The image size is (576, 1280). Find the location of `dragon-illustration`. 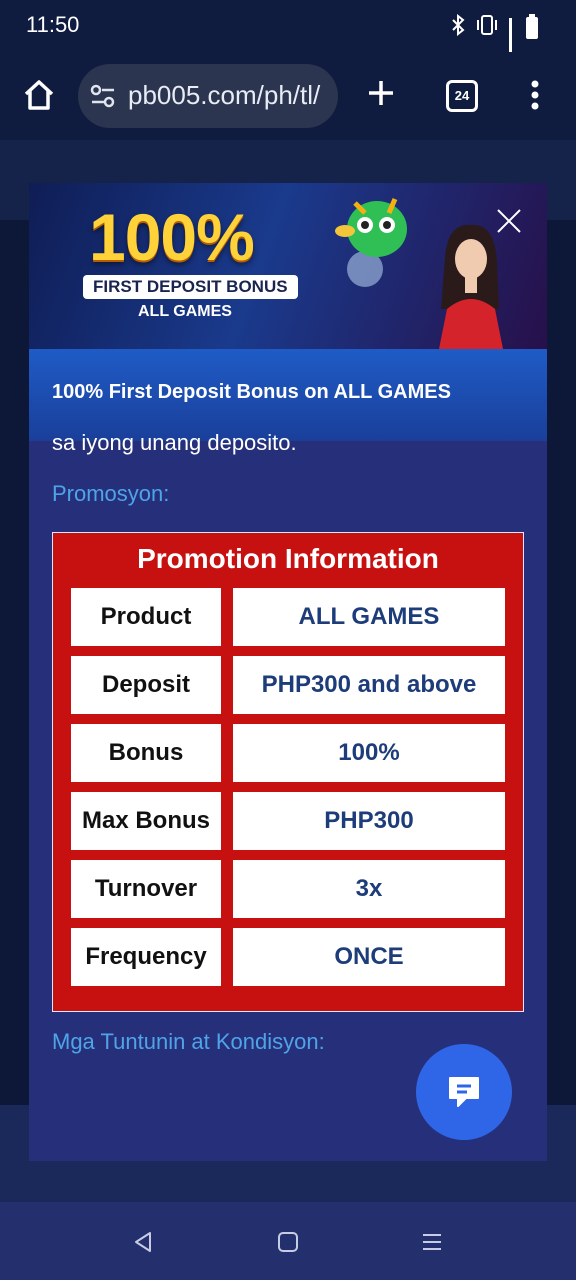

dragon-illustration is located at coordinates (375, 239).